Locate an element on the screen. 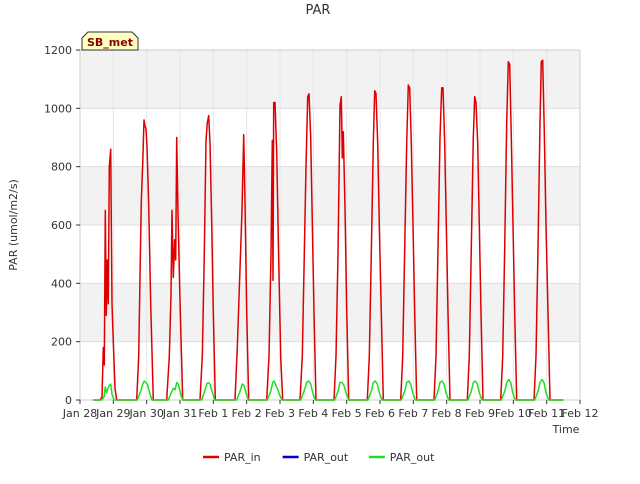  y-axis-label: PAR (umol/m2/s) is located at coordinates (13, 225).